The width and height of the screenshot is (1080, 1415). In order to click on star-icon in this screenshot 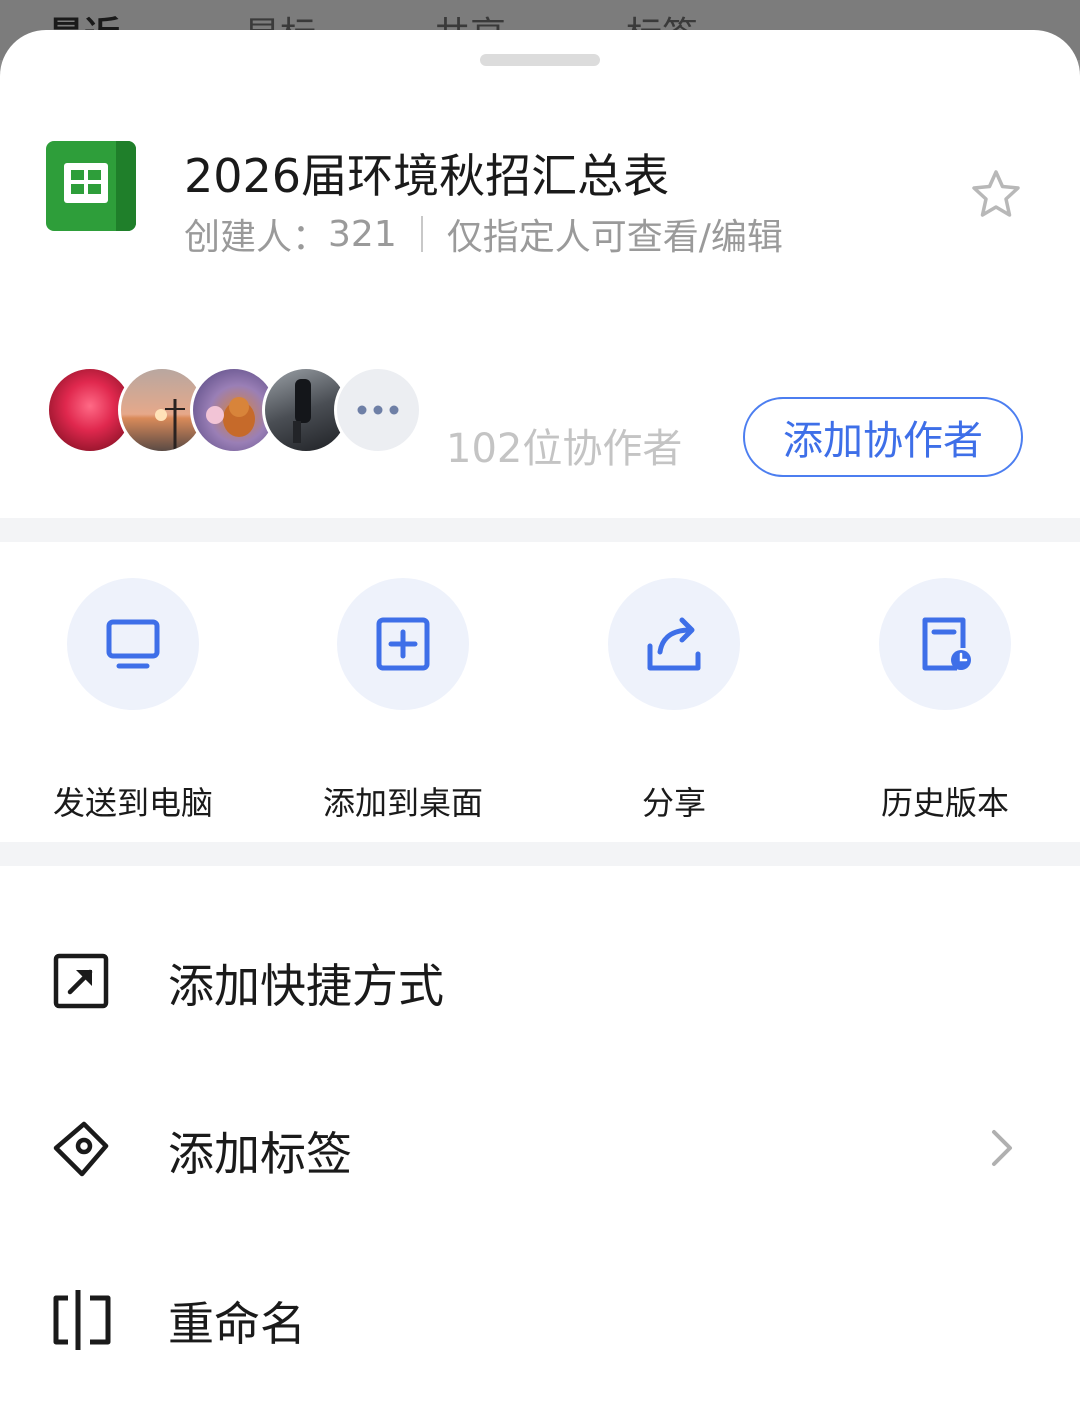, I will do `click(996, 194)`.